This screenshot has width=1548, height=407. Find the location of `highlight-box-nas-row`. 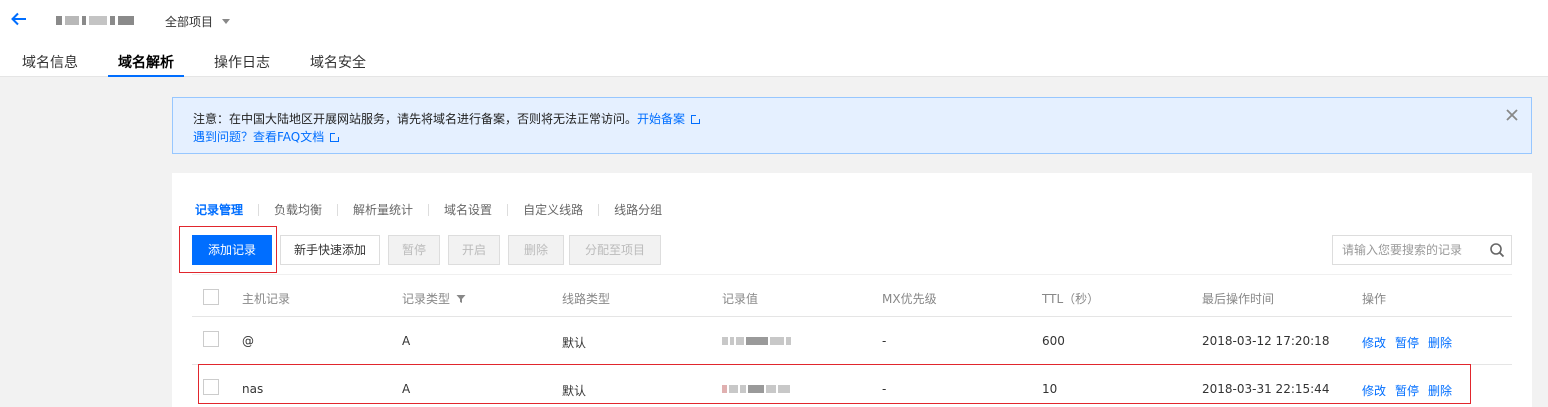

highlight-box-nas-row is located at coordinates (834, 384).